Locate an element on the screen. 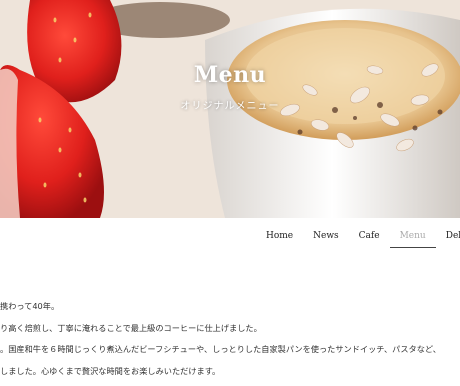 The image size is (460, 386). intro-line: り高く焙煎し、丁寧に淹れることで最上級のコーヒーに仕上げました。 is located at coordinates (131, 327).